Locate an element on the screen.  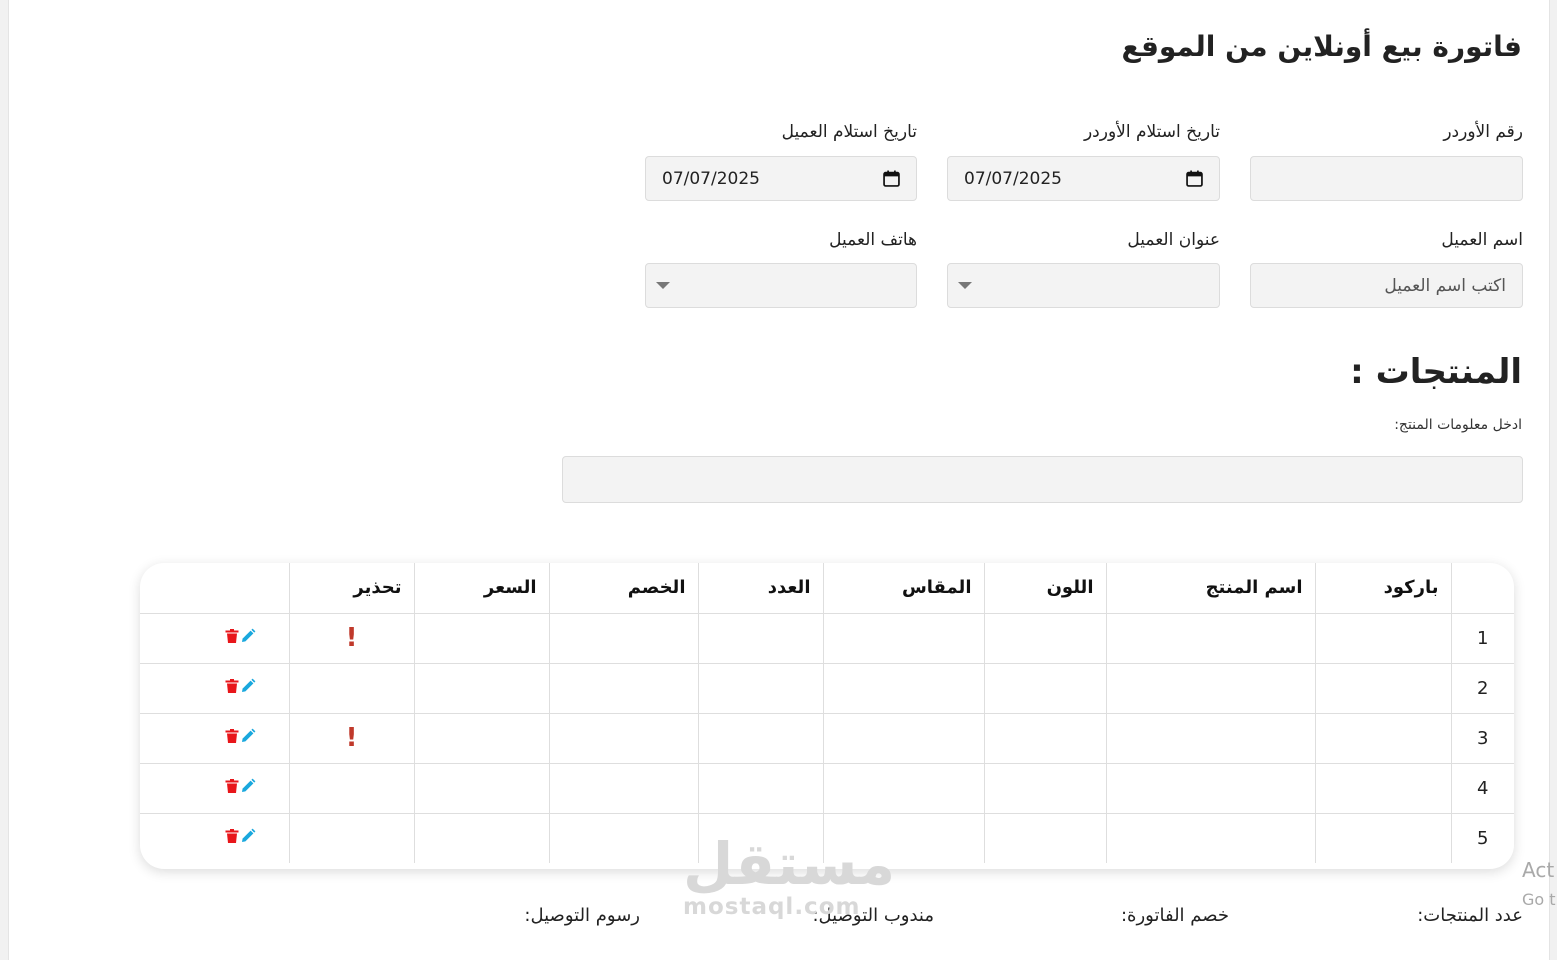
customer-receive-date-value: 07/07/2025 is located at coordinates (711, 178).